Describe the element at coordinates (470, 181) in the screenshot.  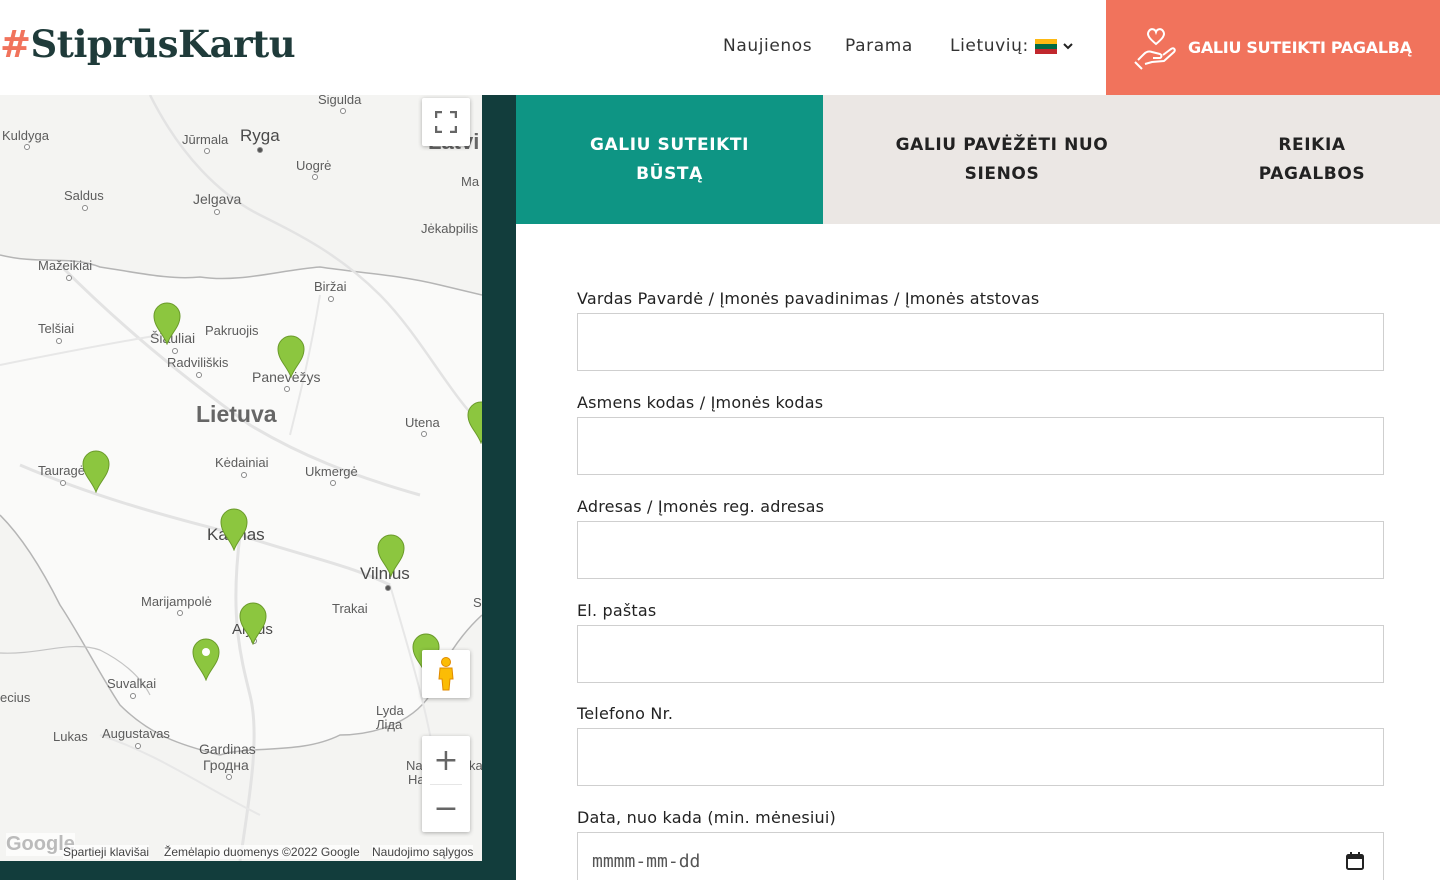
I see `city-label: Ma` at that location.